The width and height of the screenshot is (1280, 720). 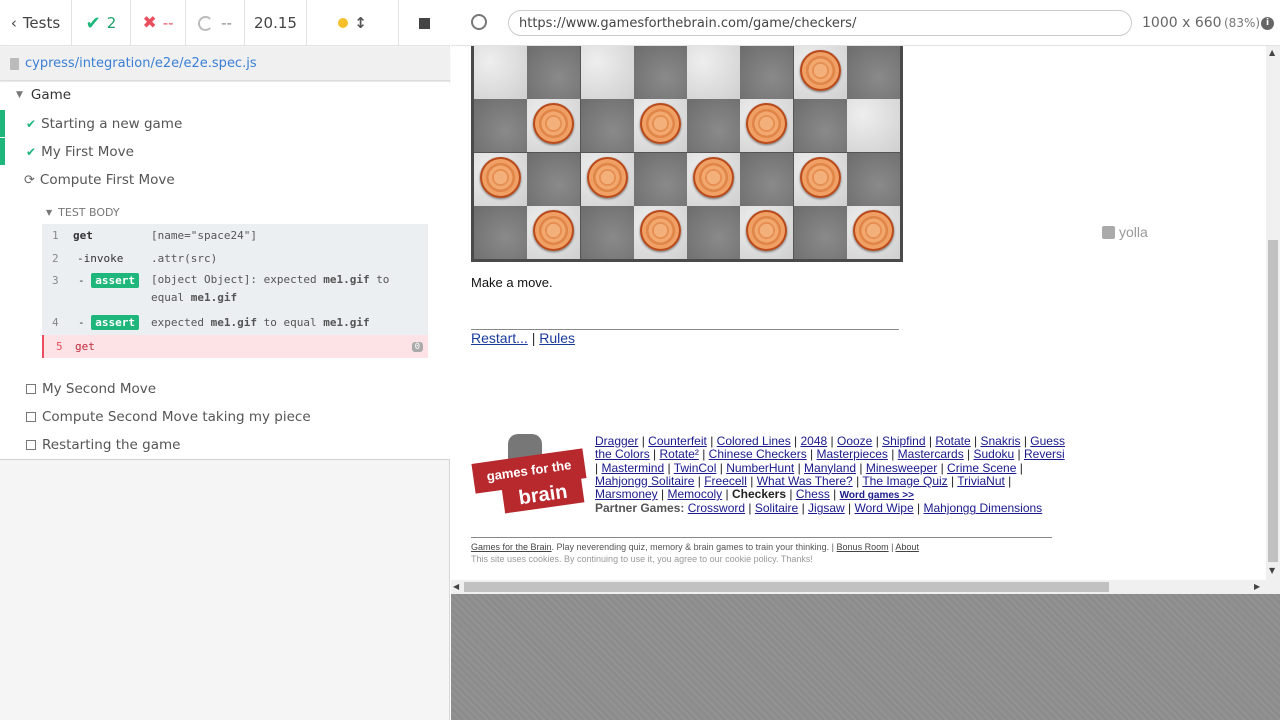 I want to click on checkers-board, so click(x=687, y=154).